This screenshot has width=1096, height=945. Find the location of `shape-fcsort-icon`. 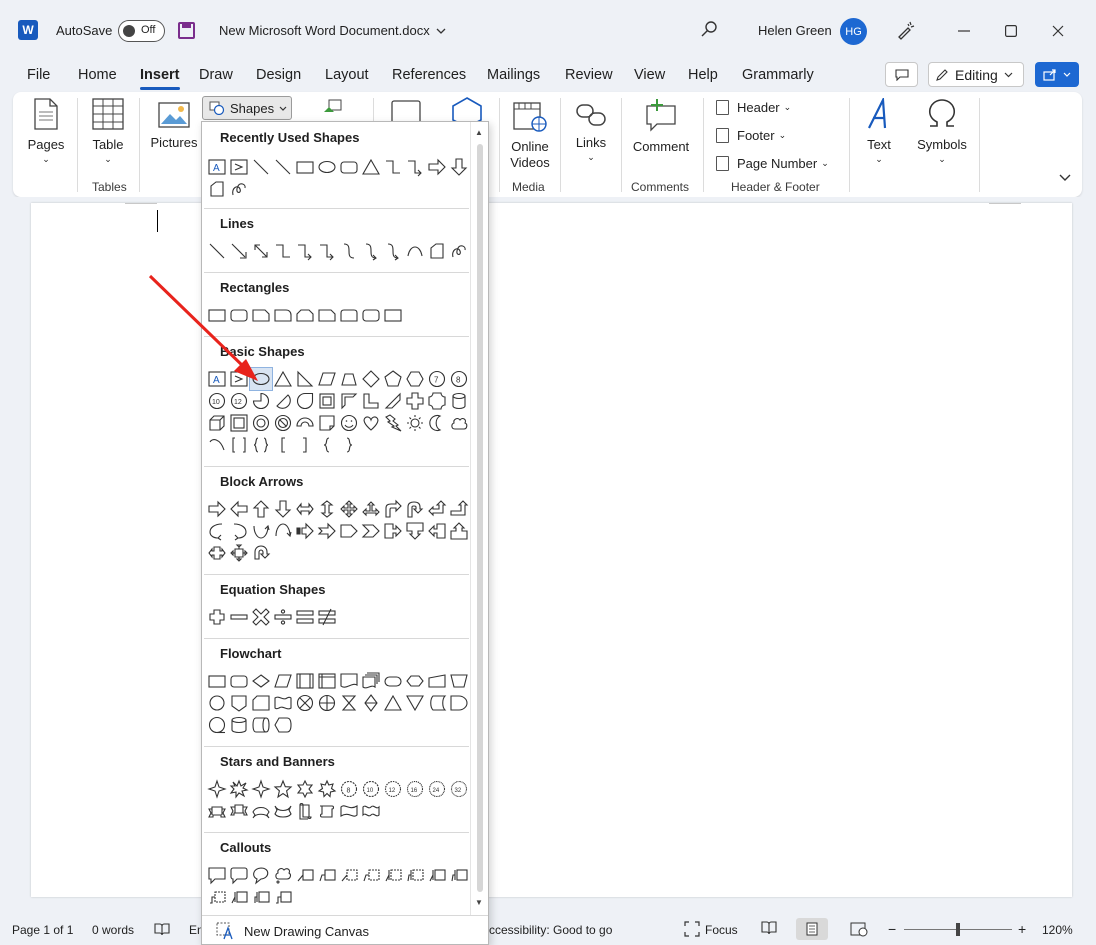

shape-fcsort-icon is located at coordinates (371, 703).